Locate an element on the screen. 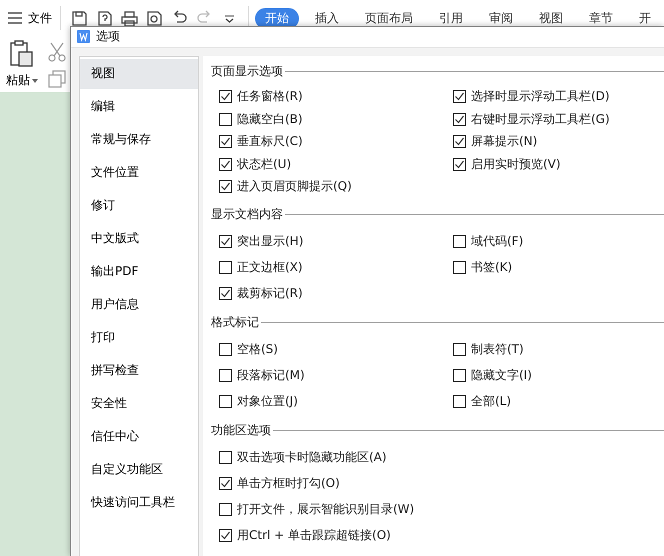  checkbox-label: 任务窗格(R) is located at coordinates (270, 97).